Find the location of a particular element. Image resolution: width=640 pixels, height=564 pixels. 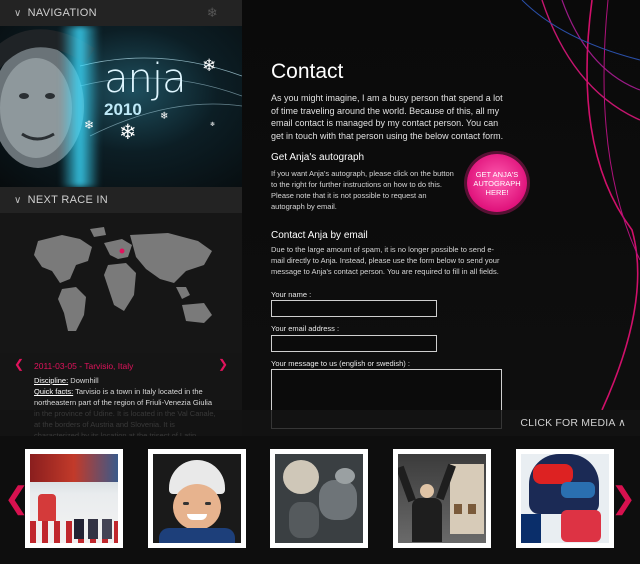

portrait-photo is located at coordinates (197, 498).